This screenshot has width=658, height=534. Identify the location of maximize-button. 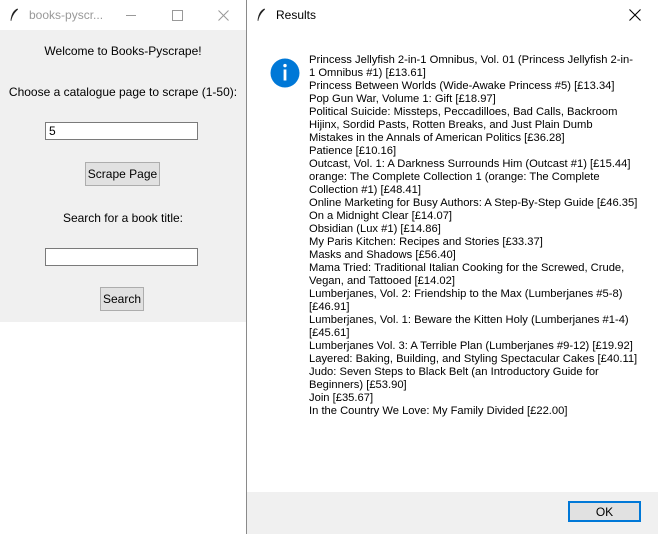
(177, 15).